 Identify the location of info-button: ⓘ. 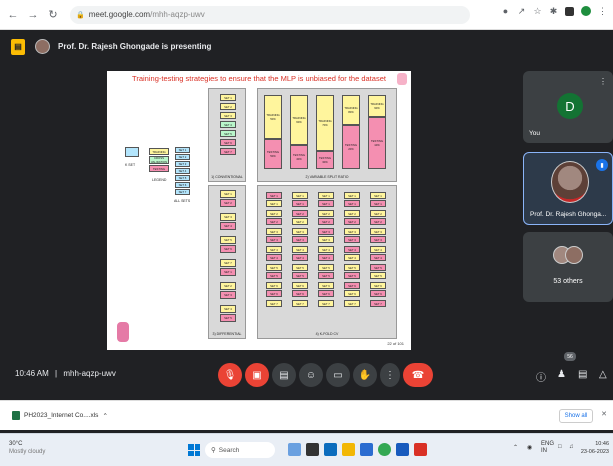
(541, 376).